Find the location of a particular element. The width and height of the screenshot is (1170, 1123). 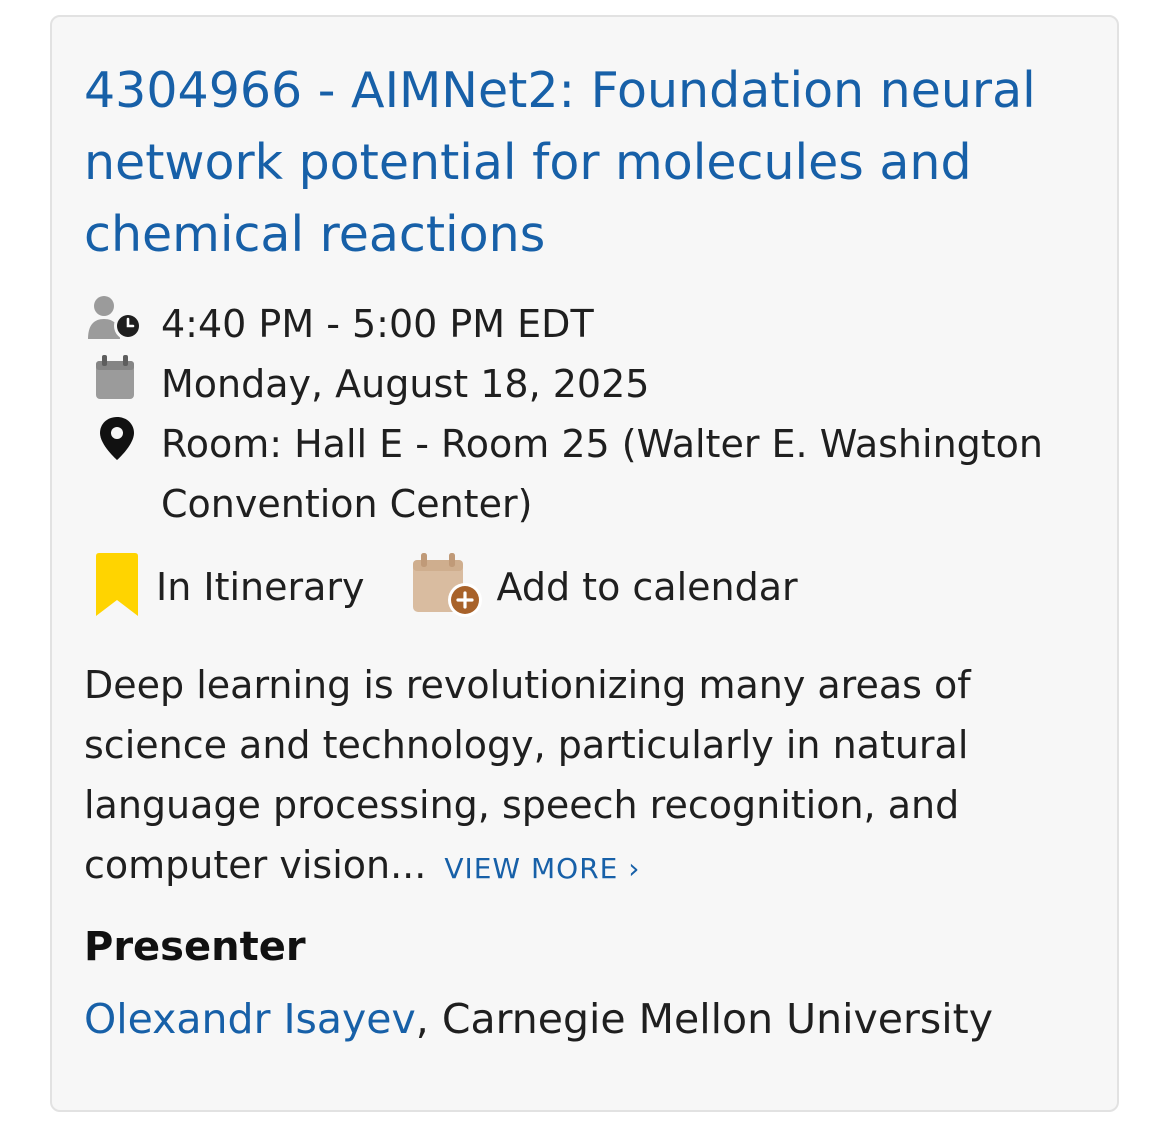

session-date-row: Monday, August 18, 2025 is located at coordinates (588, 384).